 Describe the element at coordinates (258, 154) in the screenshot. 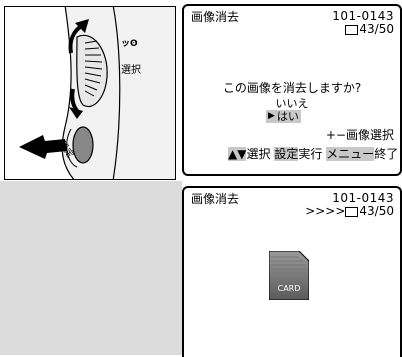

I see `nav-select-label: 選択` at that location.